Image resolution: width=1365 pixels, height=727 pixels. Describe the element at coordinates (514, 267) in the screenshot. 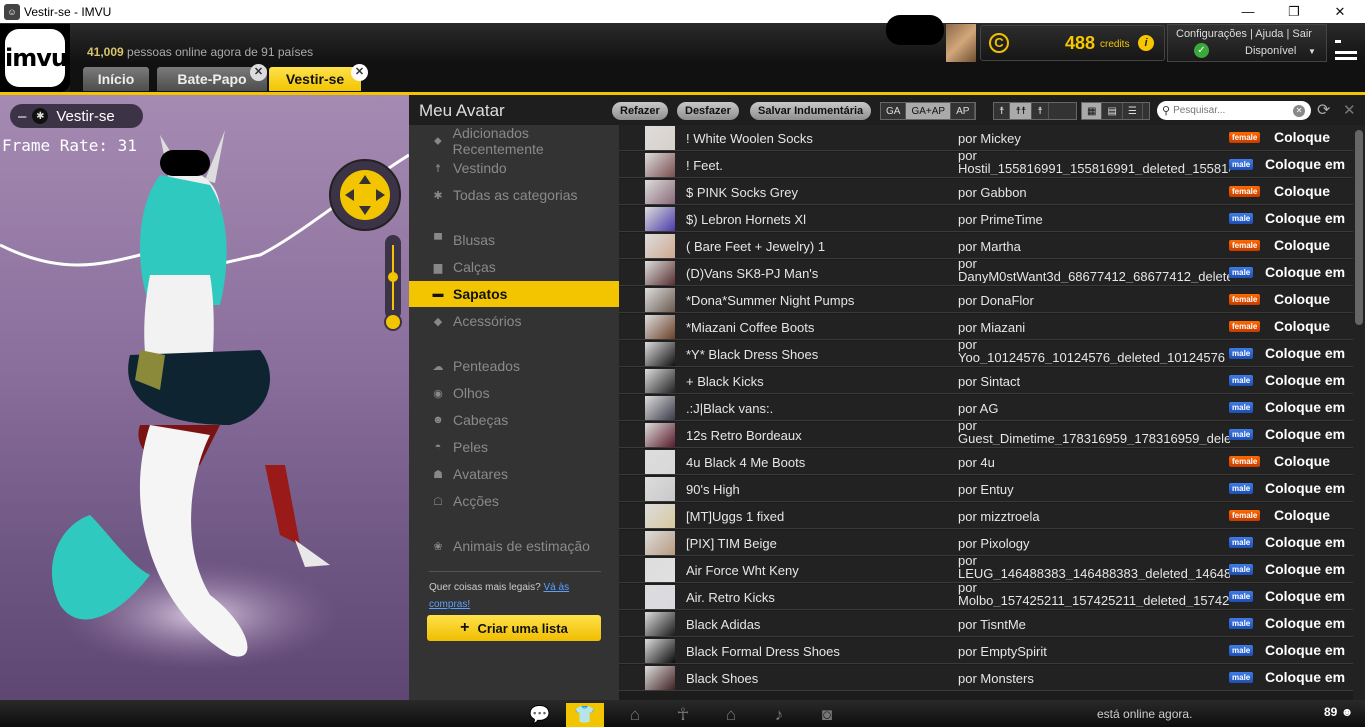

I see `category-cal-as: ▆ Calças` at that location.